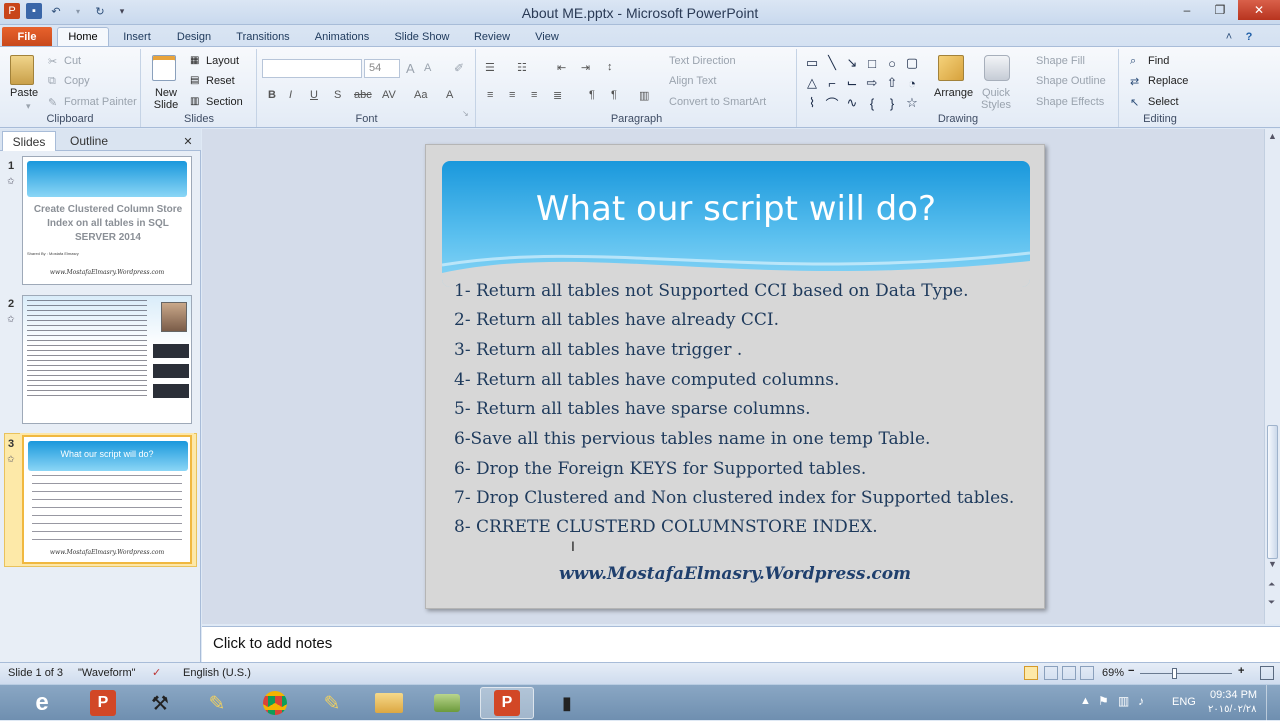 This screenshot has height=721, width=1280. Describe the element at coordinates (892, 103) in the screenshot. I see `right-brace-shape-icon: }` at that location.